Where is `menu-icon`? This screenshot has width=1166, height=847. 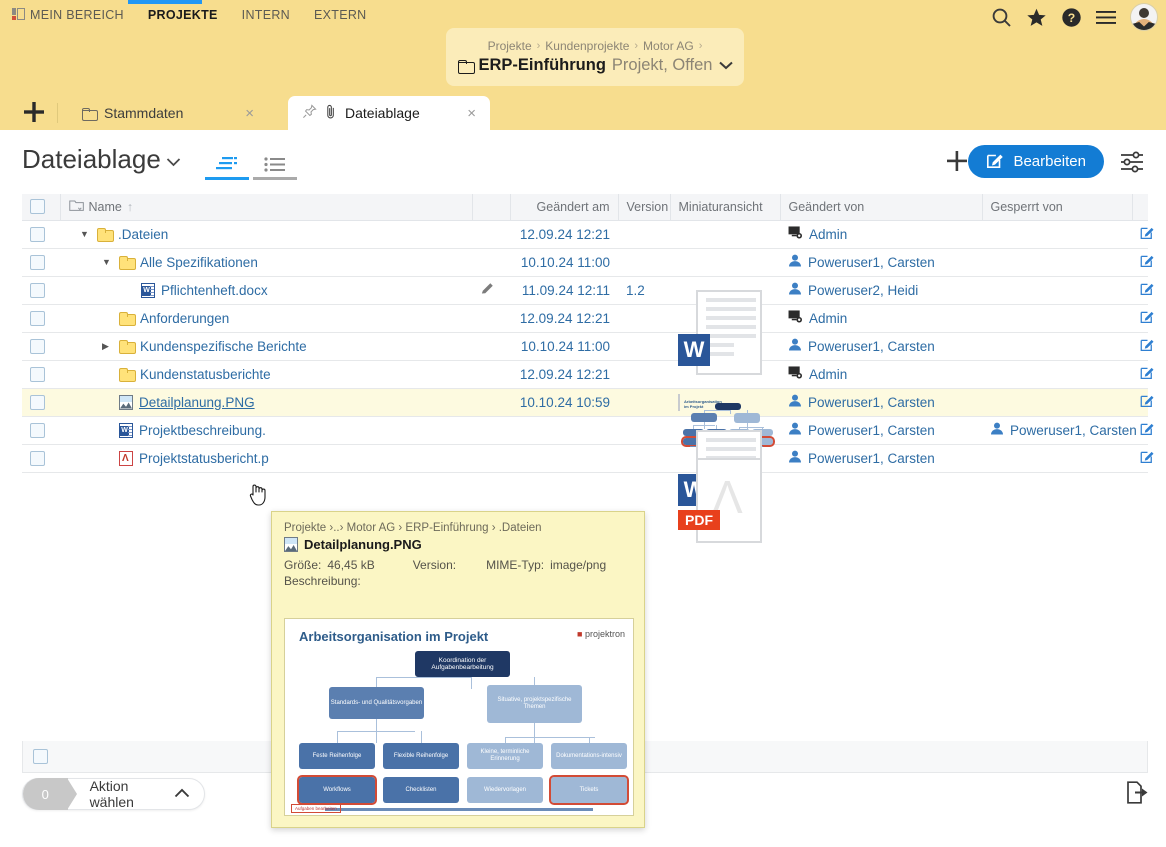
menu-icon is located at coordinates (1106, 17).